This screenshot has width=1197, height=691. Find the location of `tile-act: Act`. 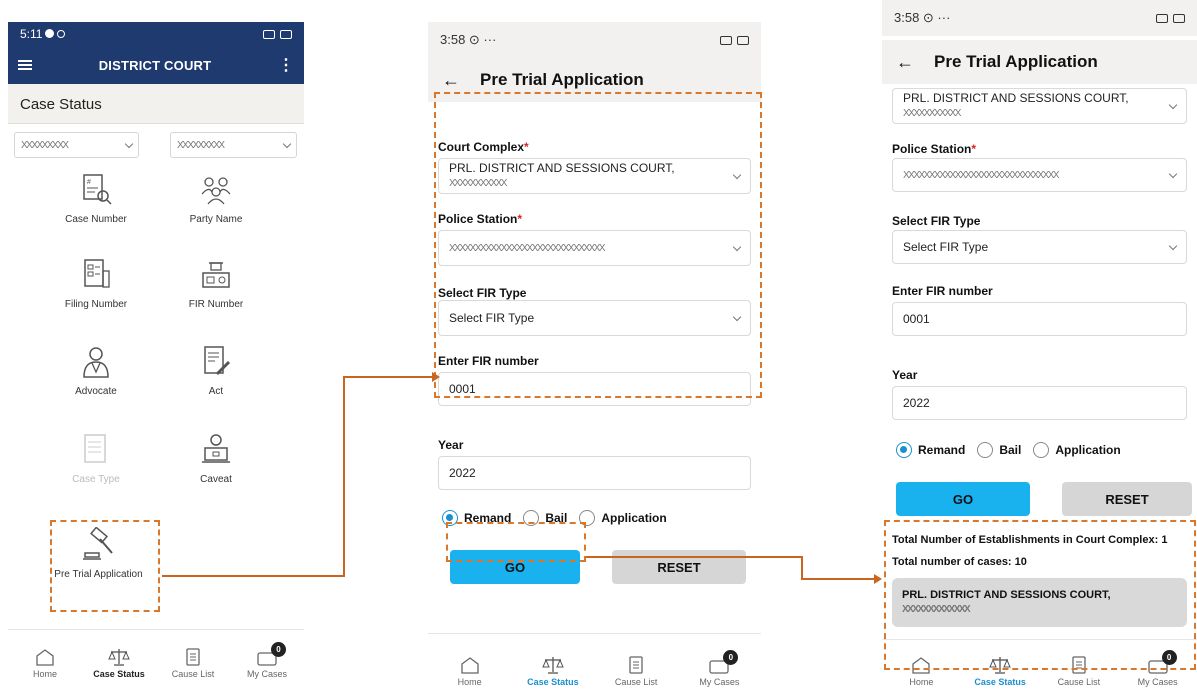

tile-act: Act is located at coordinates (216, 370).